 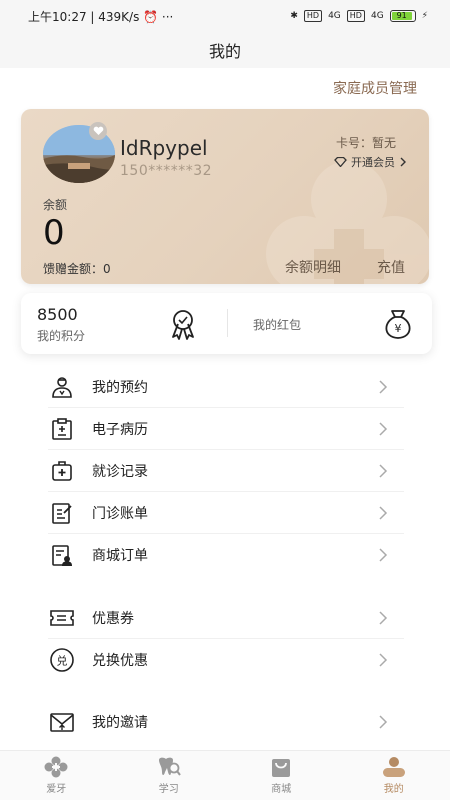 I want to click on menu-item-exchange: 兑 兑换优惠, so click(x=226, y=660).